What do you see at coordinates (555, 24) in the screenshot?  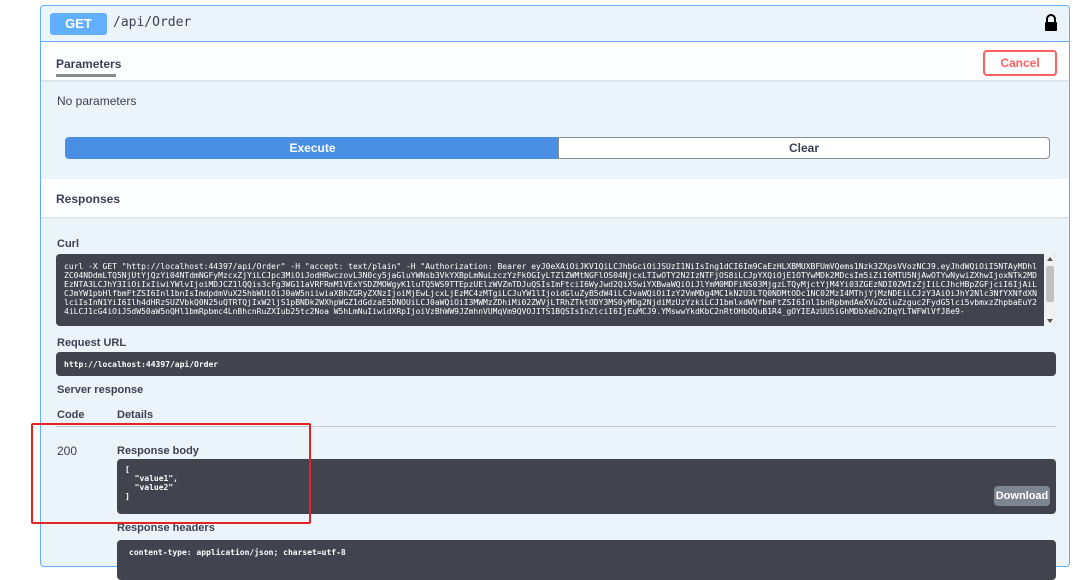 I see `operation-summary: GET /api/Order` at bounding box center [555, 24].